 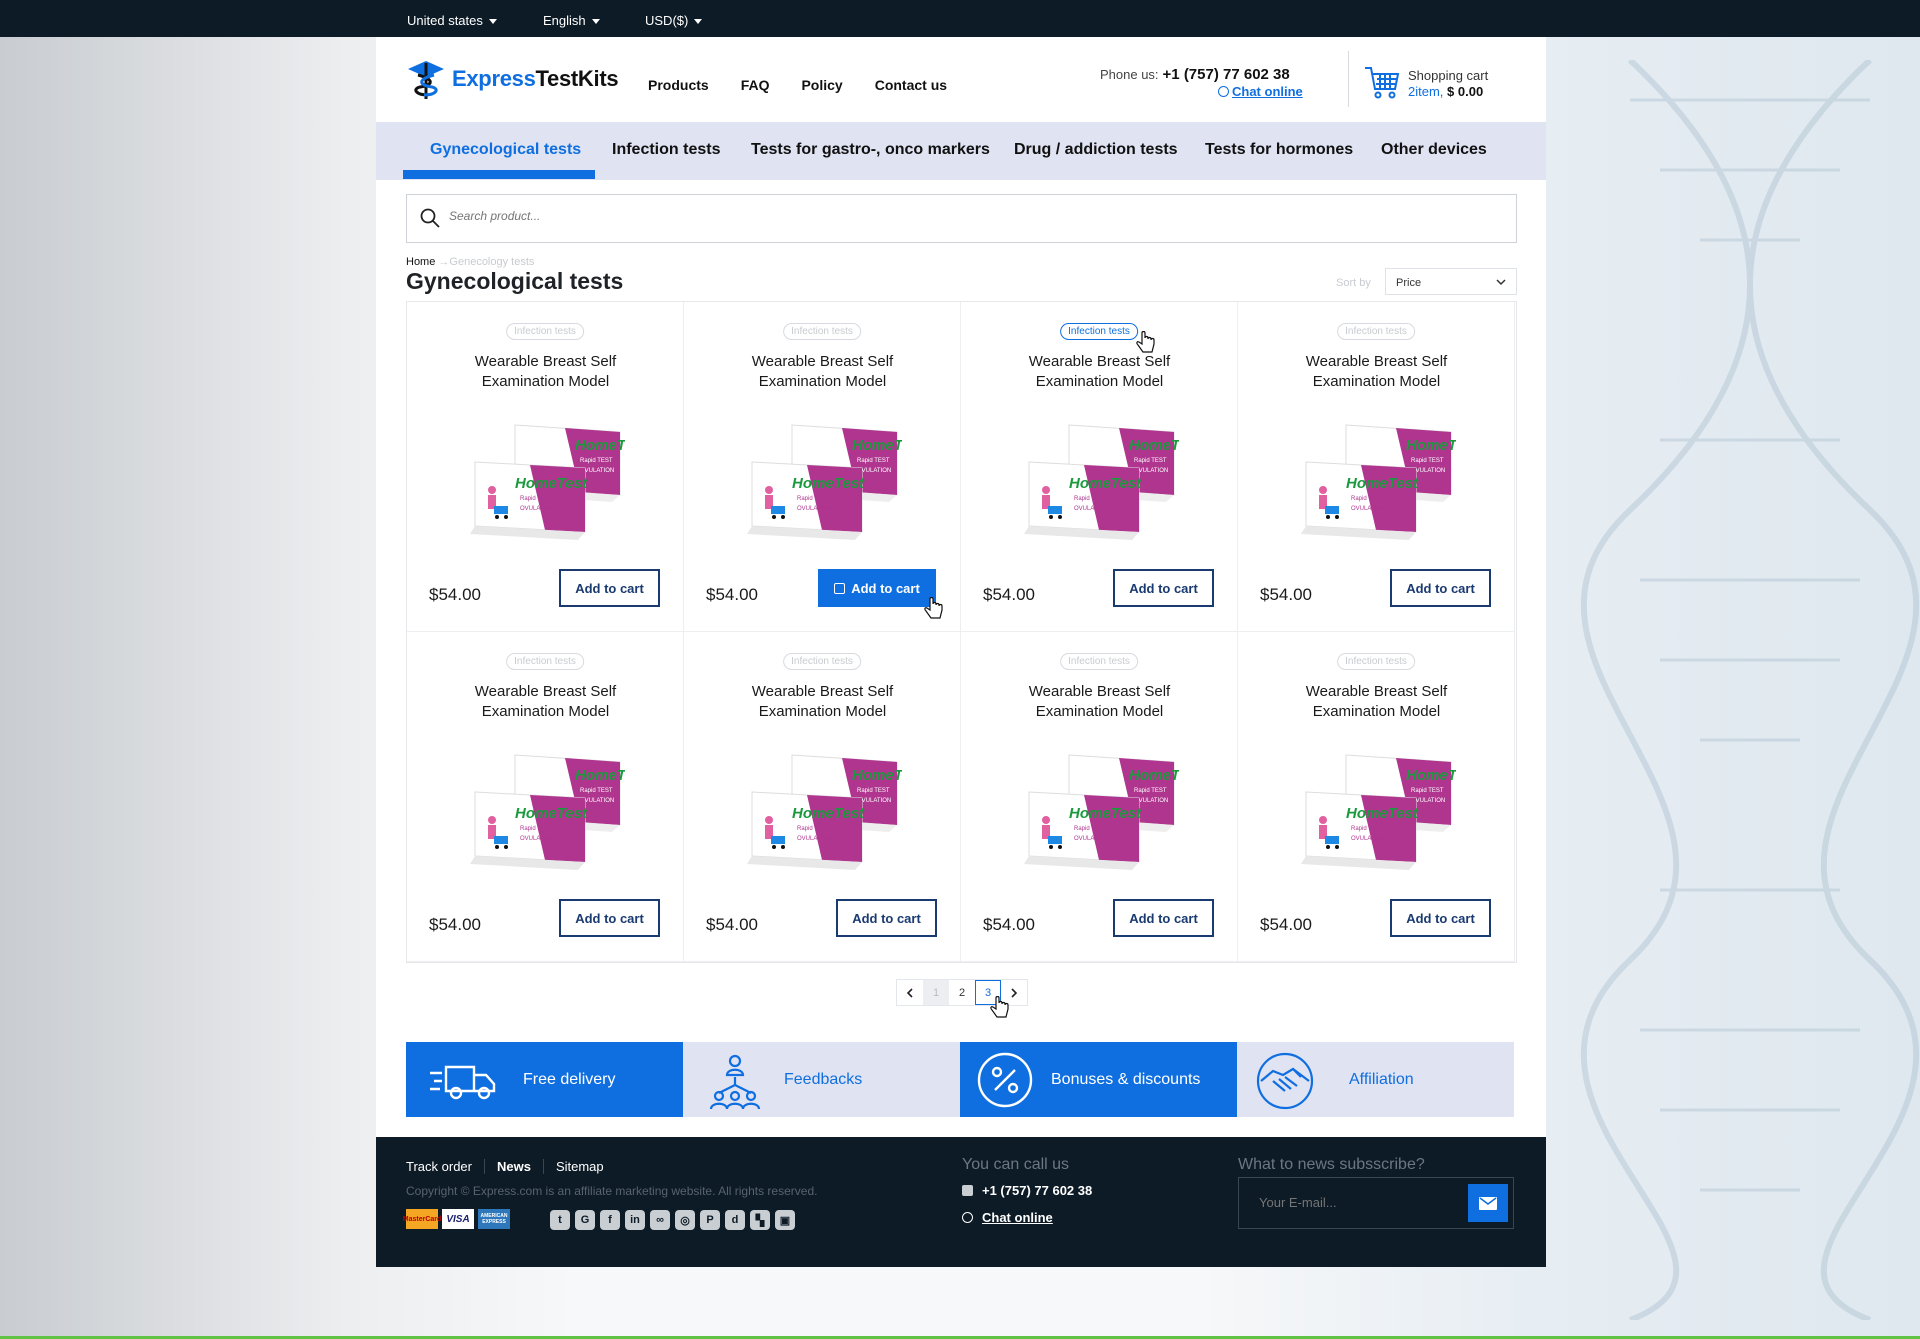 I want to click on pinterest-icon: P, so click(x=710, y=1220).